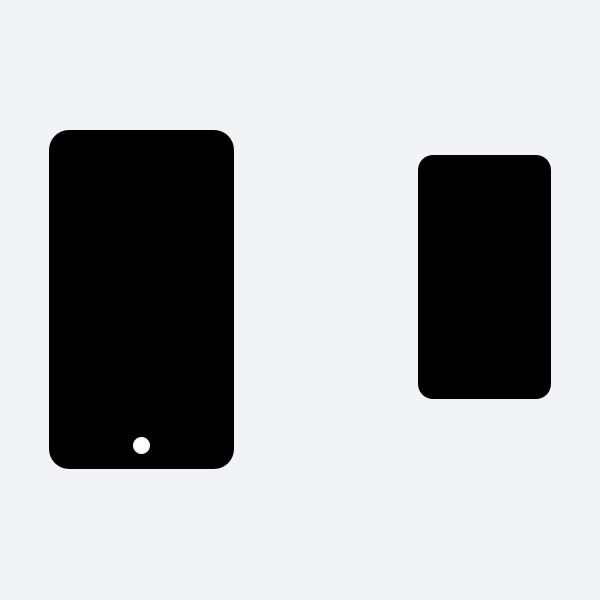 The height and width of the screenshot is (600, 600). I want to click on phone-icon, so click(484, 277).